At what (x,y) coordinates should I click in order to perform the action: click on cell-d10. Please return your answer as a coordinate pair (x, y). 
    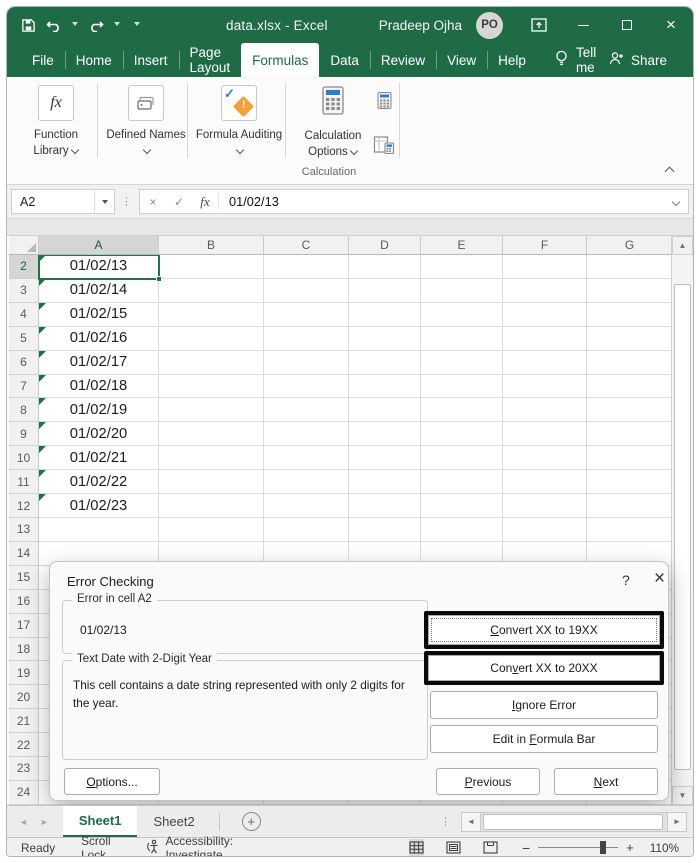
    Looking at the image, I should click on (385, 458).